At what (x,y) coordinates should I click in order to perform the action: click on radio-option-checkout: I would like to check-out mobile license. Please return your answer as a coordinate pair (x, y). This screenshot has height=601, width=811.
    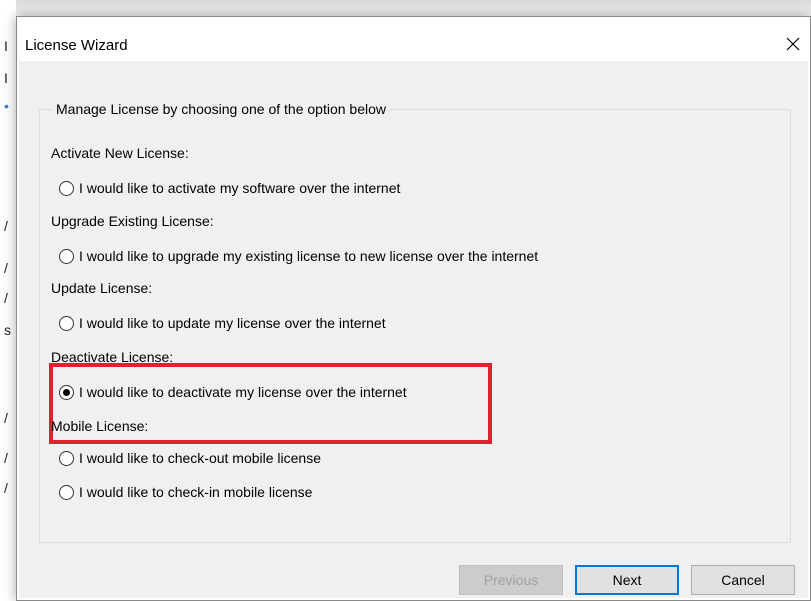
    Looking at the image, I should click on (190, 458).